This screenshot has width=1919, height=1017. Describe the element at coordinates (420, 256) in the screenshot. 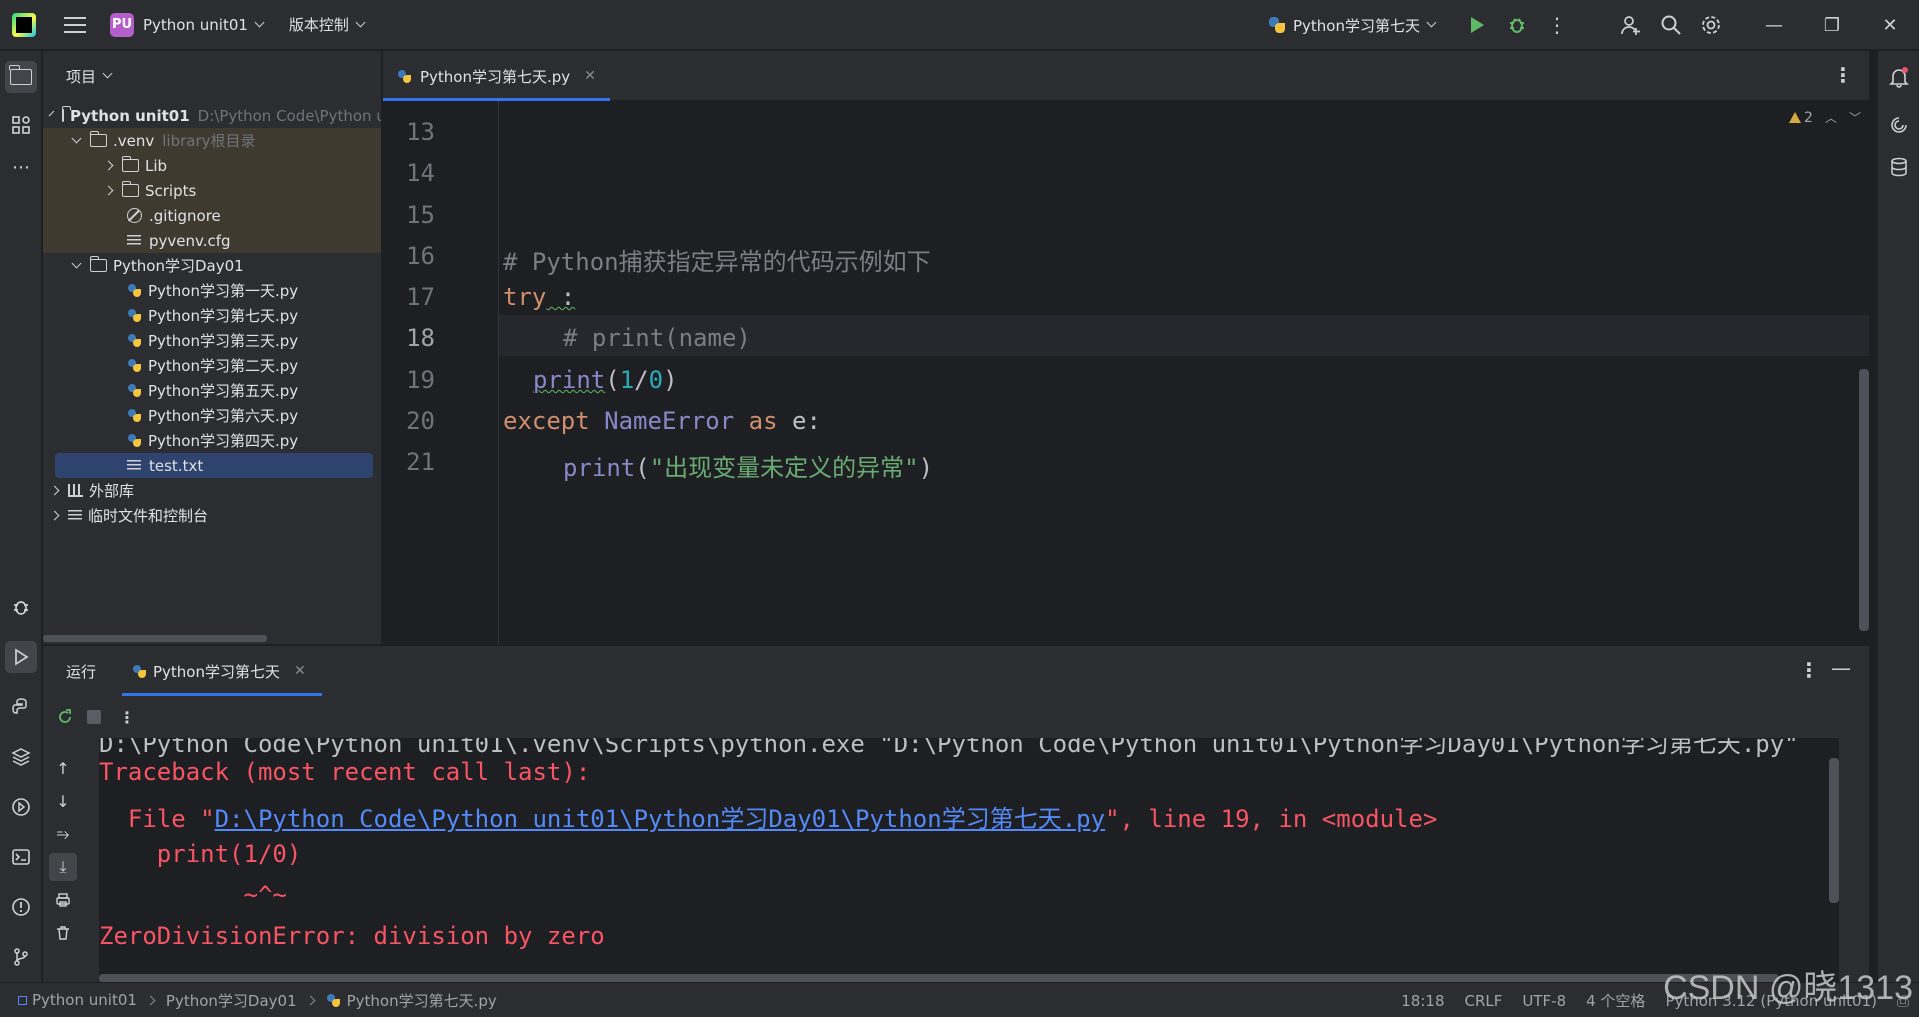

I see `line-number: 16` at that location.